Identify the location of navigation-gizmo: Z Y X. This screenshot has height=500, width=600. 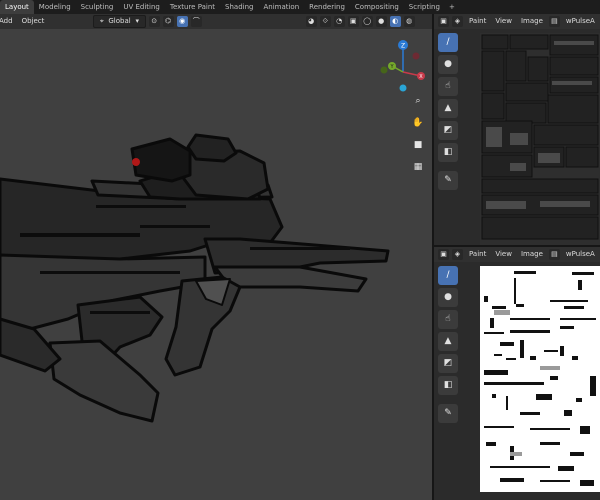
(403, 64).